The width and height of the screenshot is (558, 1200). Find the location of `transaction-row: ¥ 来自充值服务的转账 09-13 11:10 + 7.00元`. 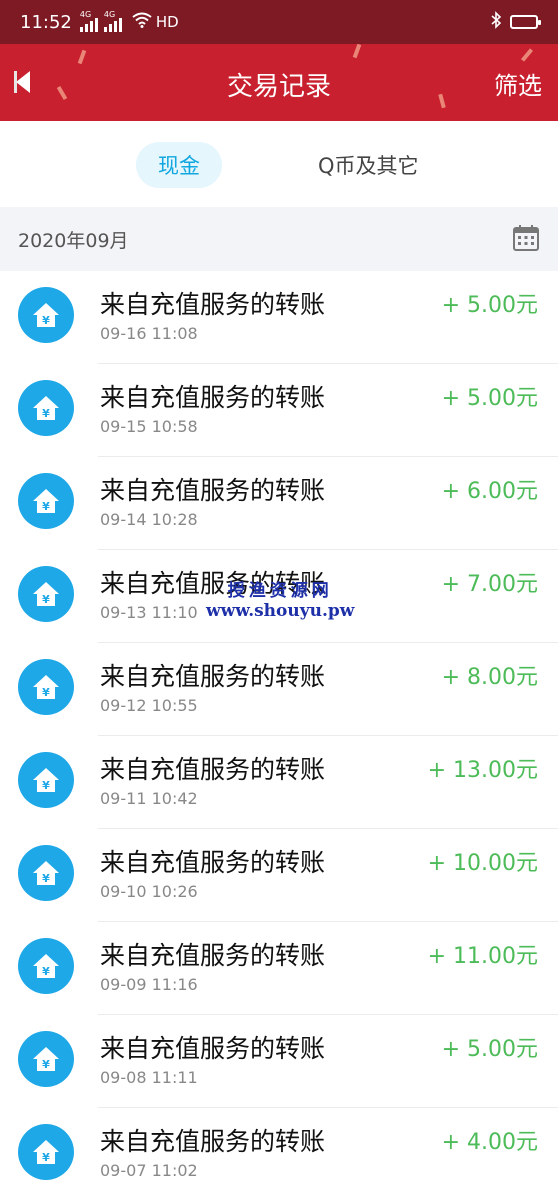

transaction-row: ¥ 来自充值服务的转账 09-13 11:10 + 7.00元 is located at coordinates (279, 596).